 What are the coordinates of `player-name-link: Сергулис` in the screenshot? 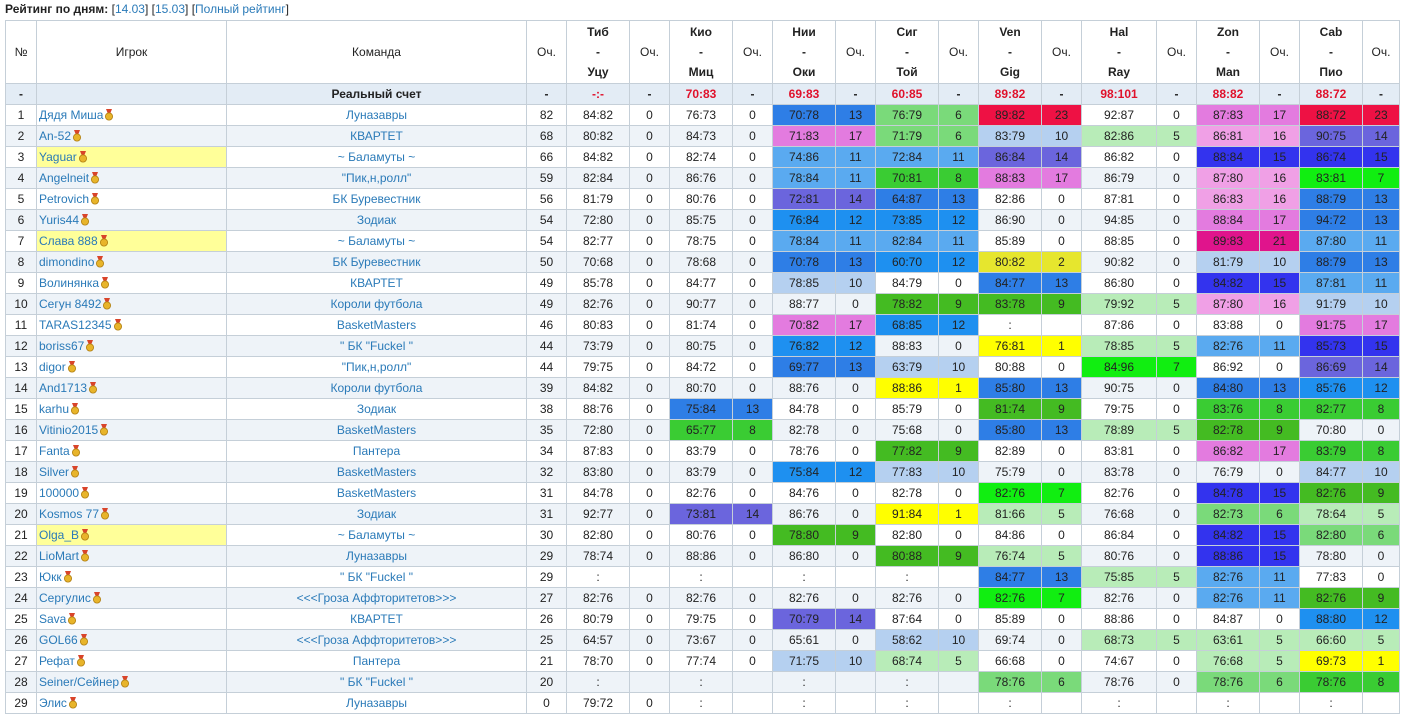 It's located at (65, 598).